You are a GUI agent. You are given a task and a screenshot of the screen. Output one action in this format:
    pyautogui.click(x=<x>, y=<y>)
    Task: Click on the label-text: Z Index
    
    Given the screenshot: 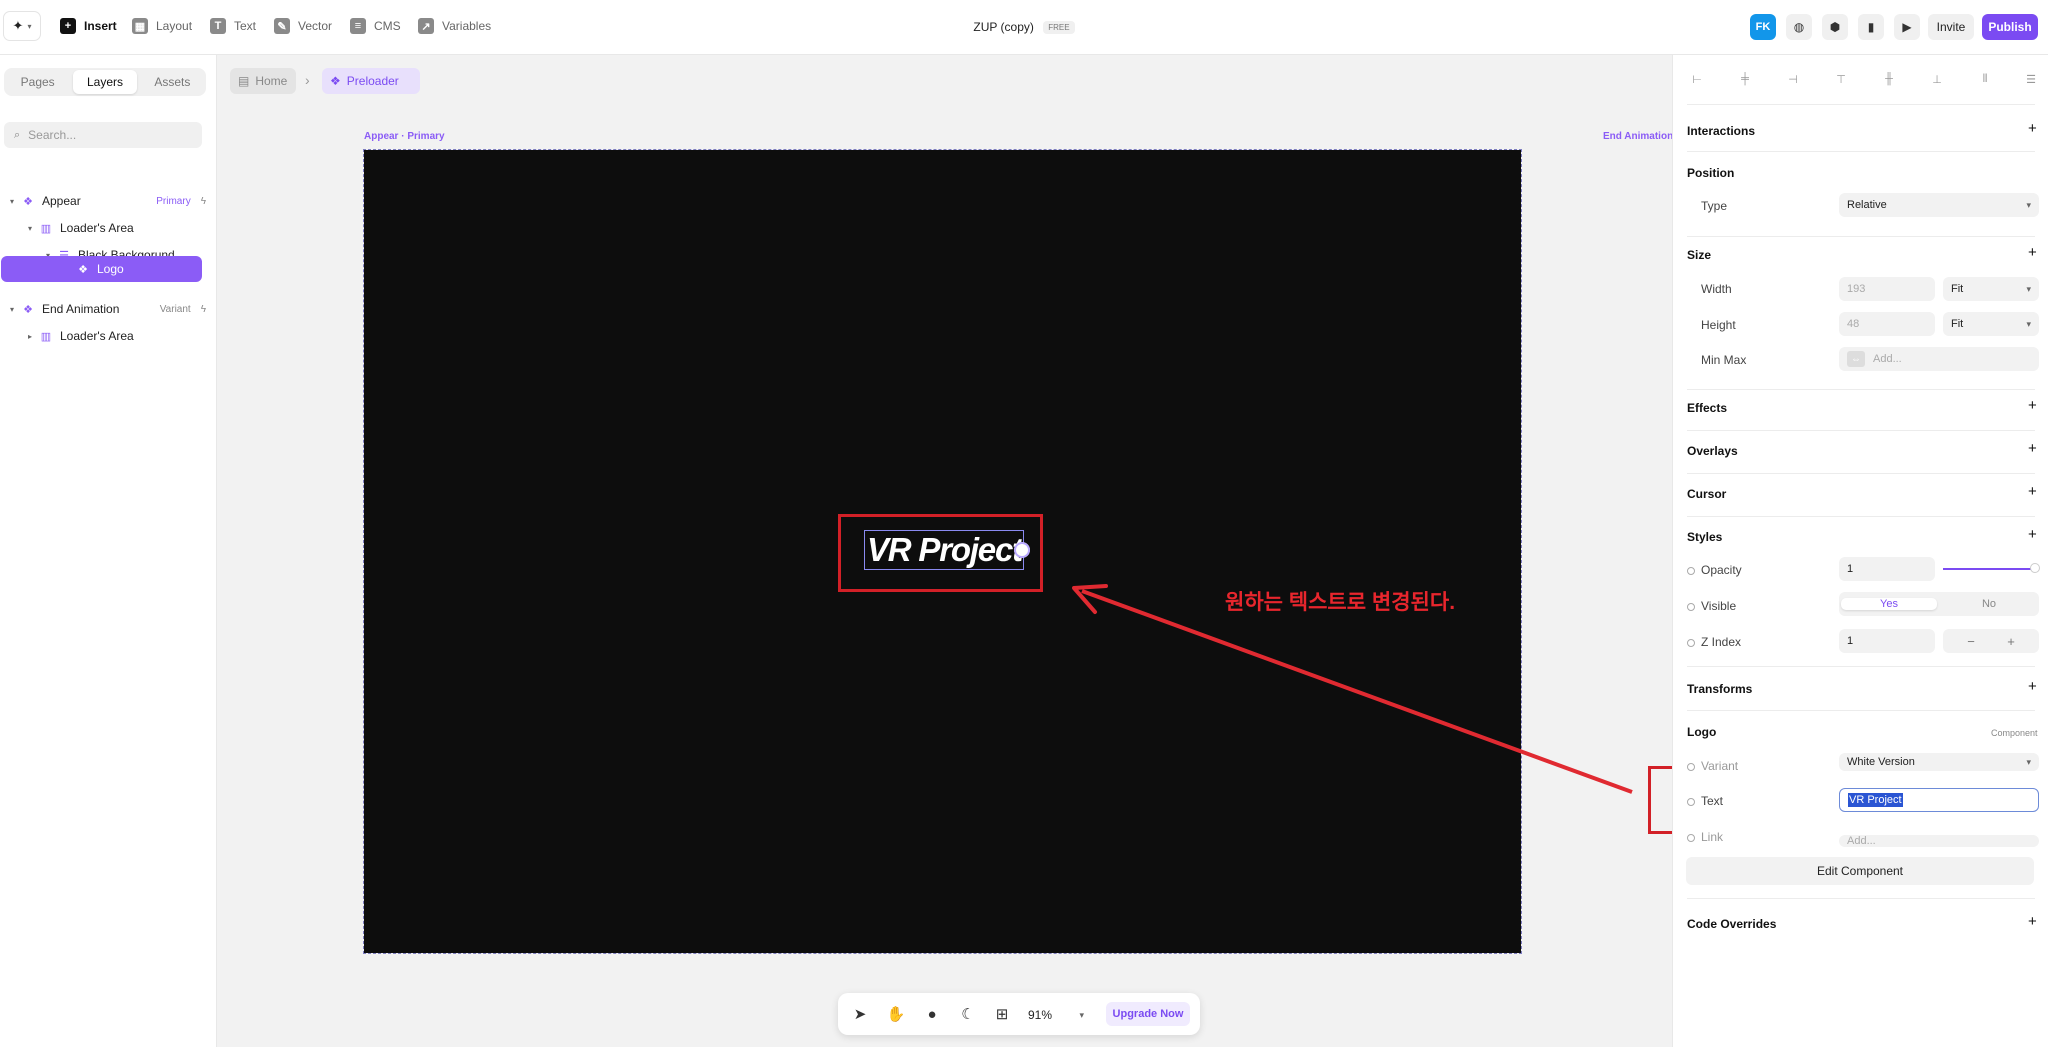 What is the action you would take?
    pyautogui.click(x=1721, y=642)
    